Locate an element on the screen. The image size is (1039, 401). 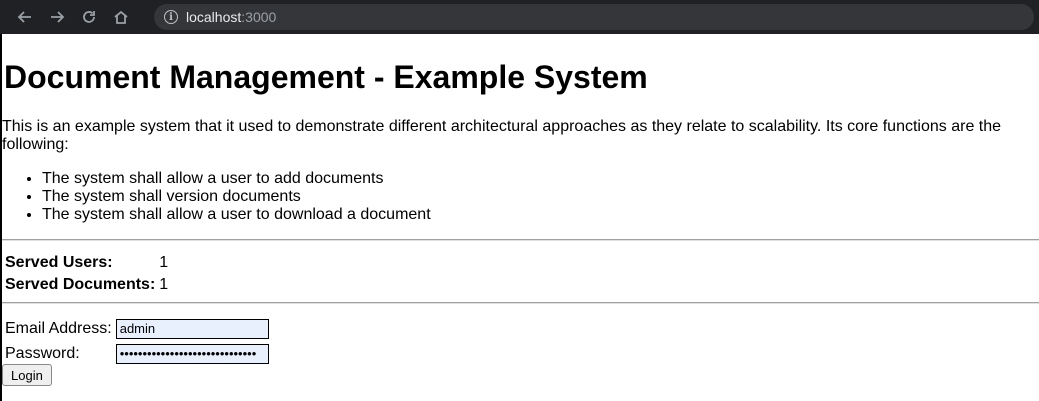
home-button is located at coordinates (121, 17).